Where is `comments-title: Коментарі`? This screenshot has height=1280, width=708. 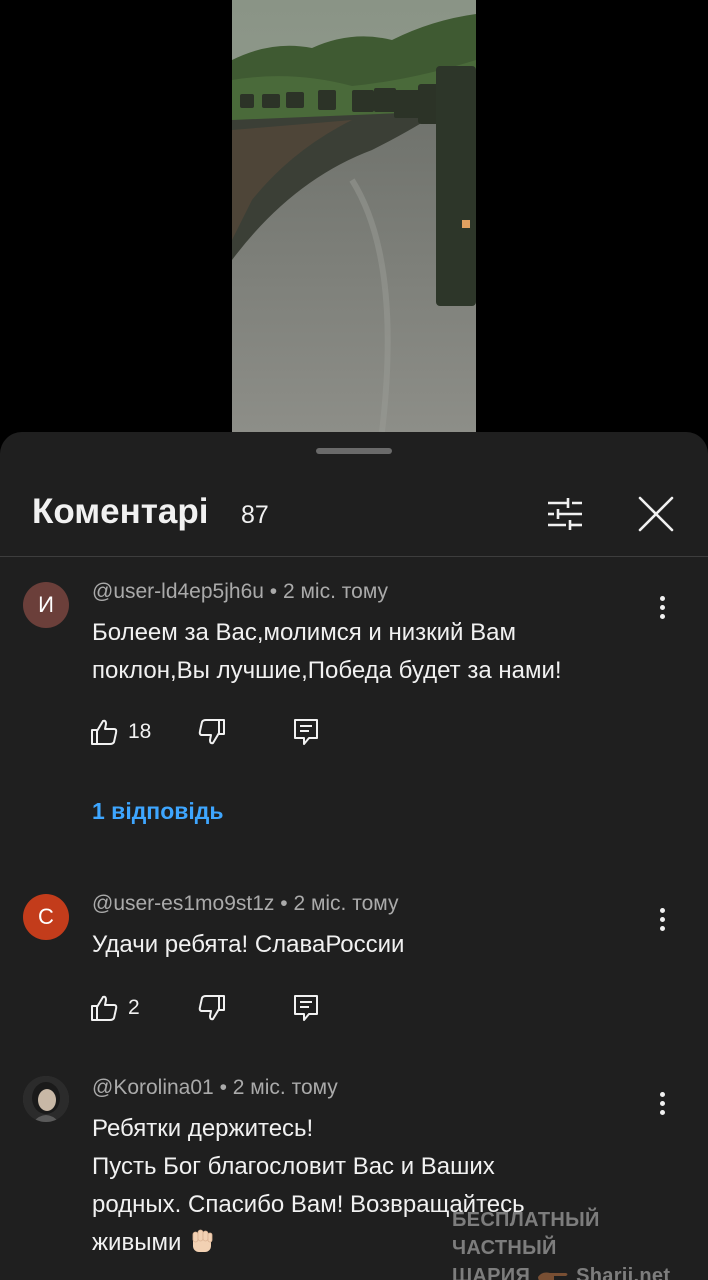 comments-title: Коментарі is located at coordinates (120, 511).